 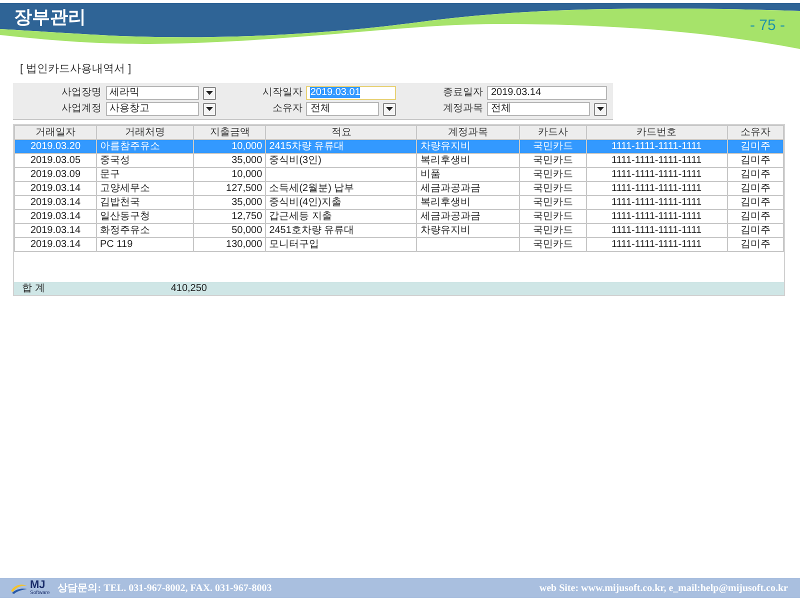 What do you see at coordinates (76, 69) in the screenshot?
I see `report-title: [ 법인카드사용내역서 ]` at bounding box center [76, 69].